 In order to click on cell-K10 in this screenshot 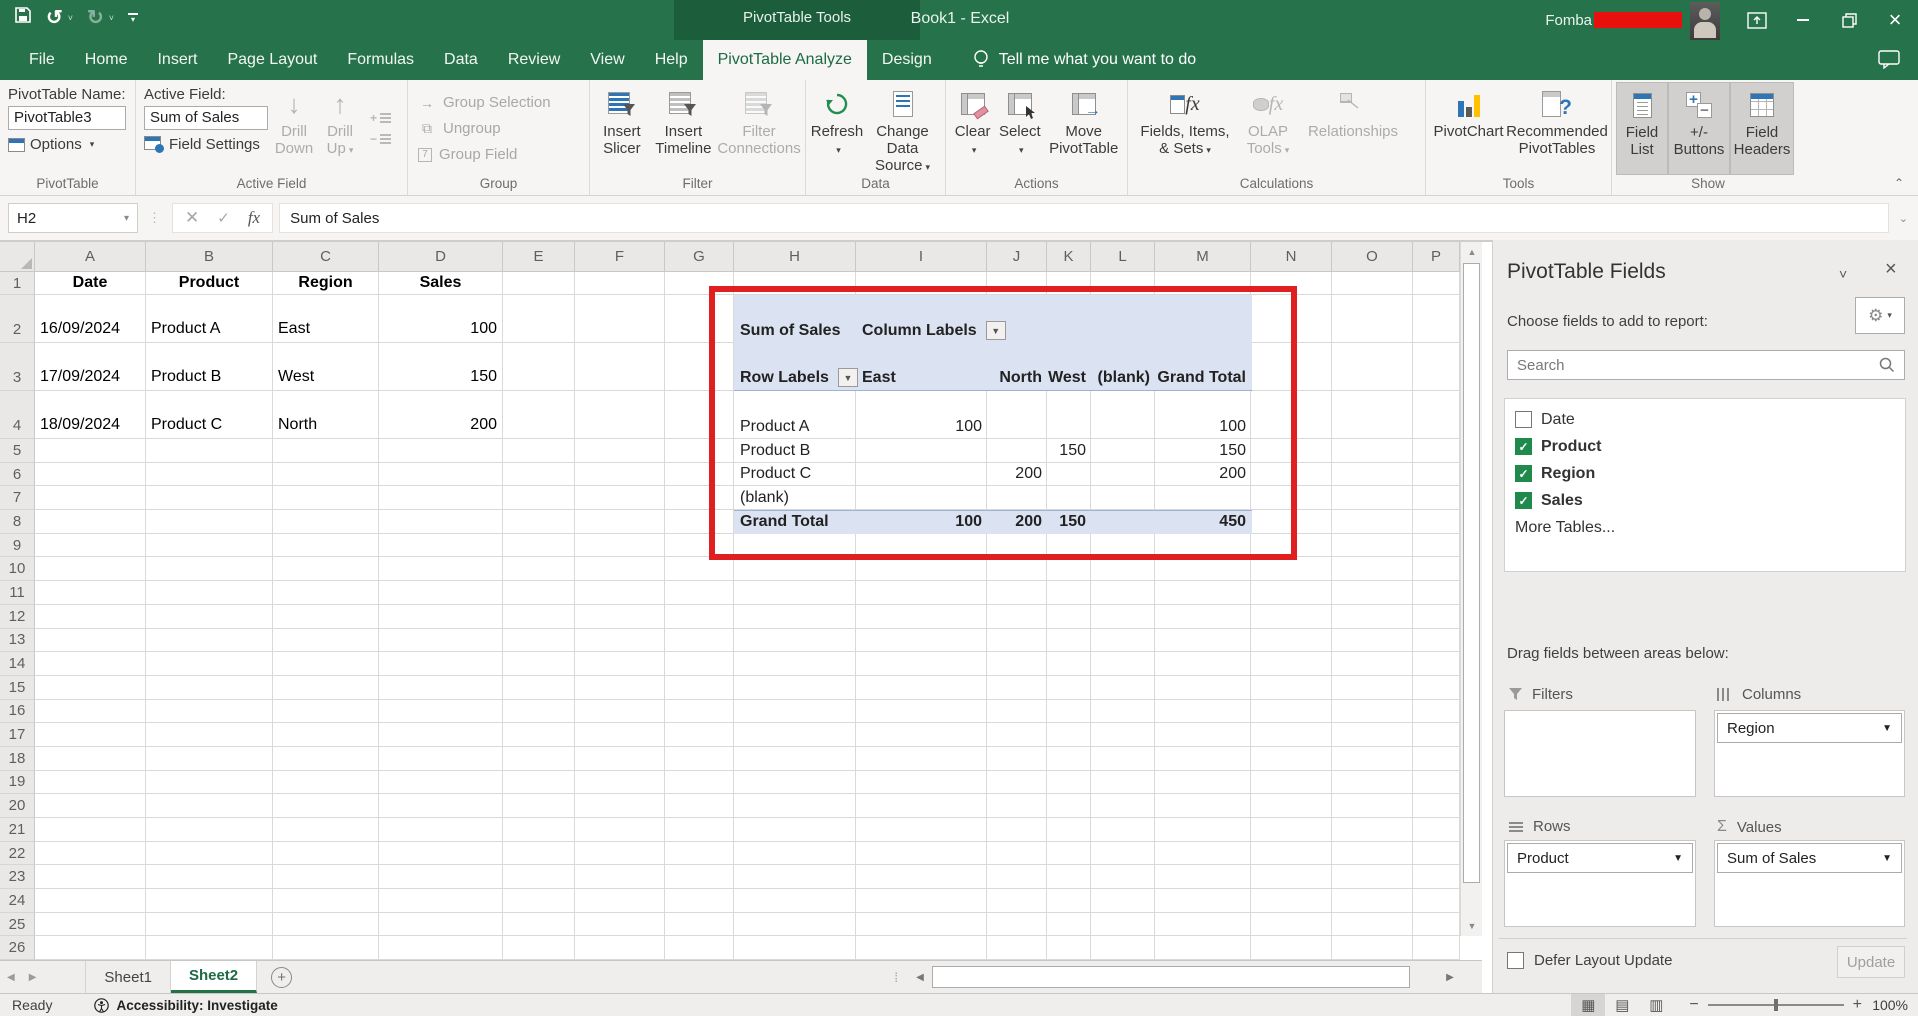, I will do `click(1069, 569)`.